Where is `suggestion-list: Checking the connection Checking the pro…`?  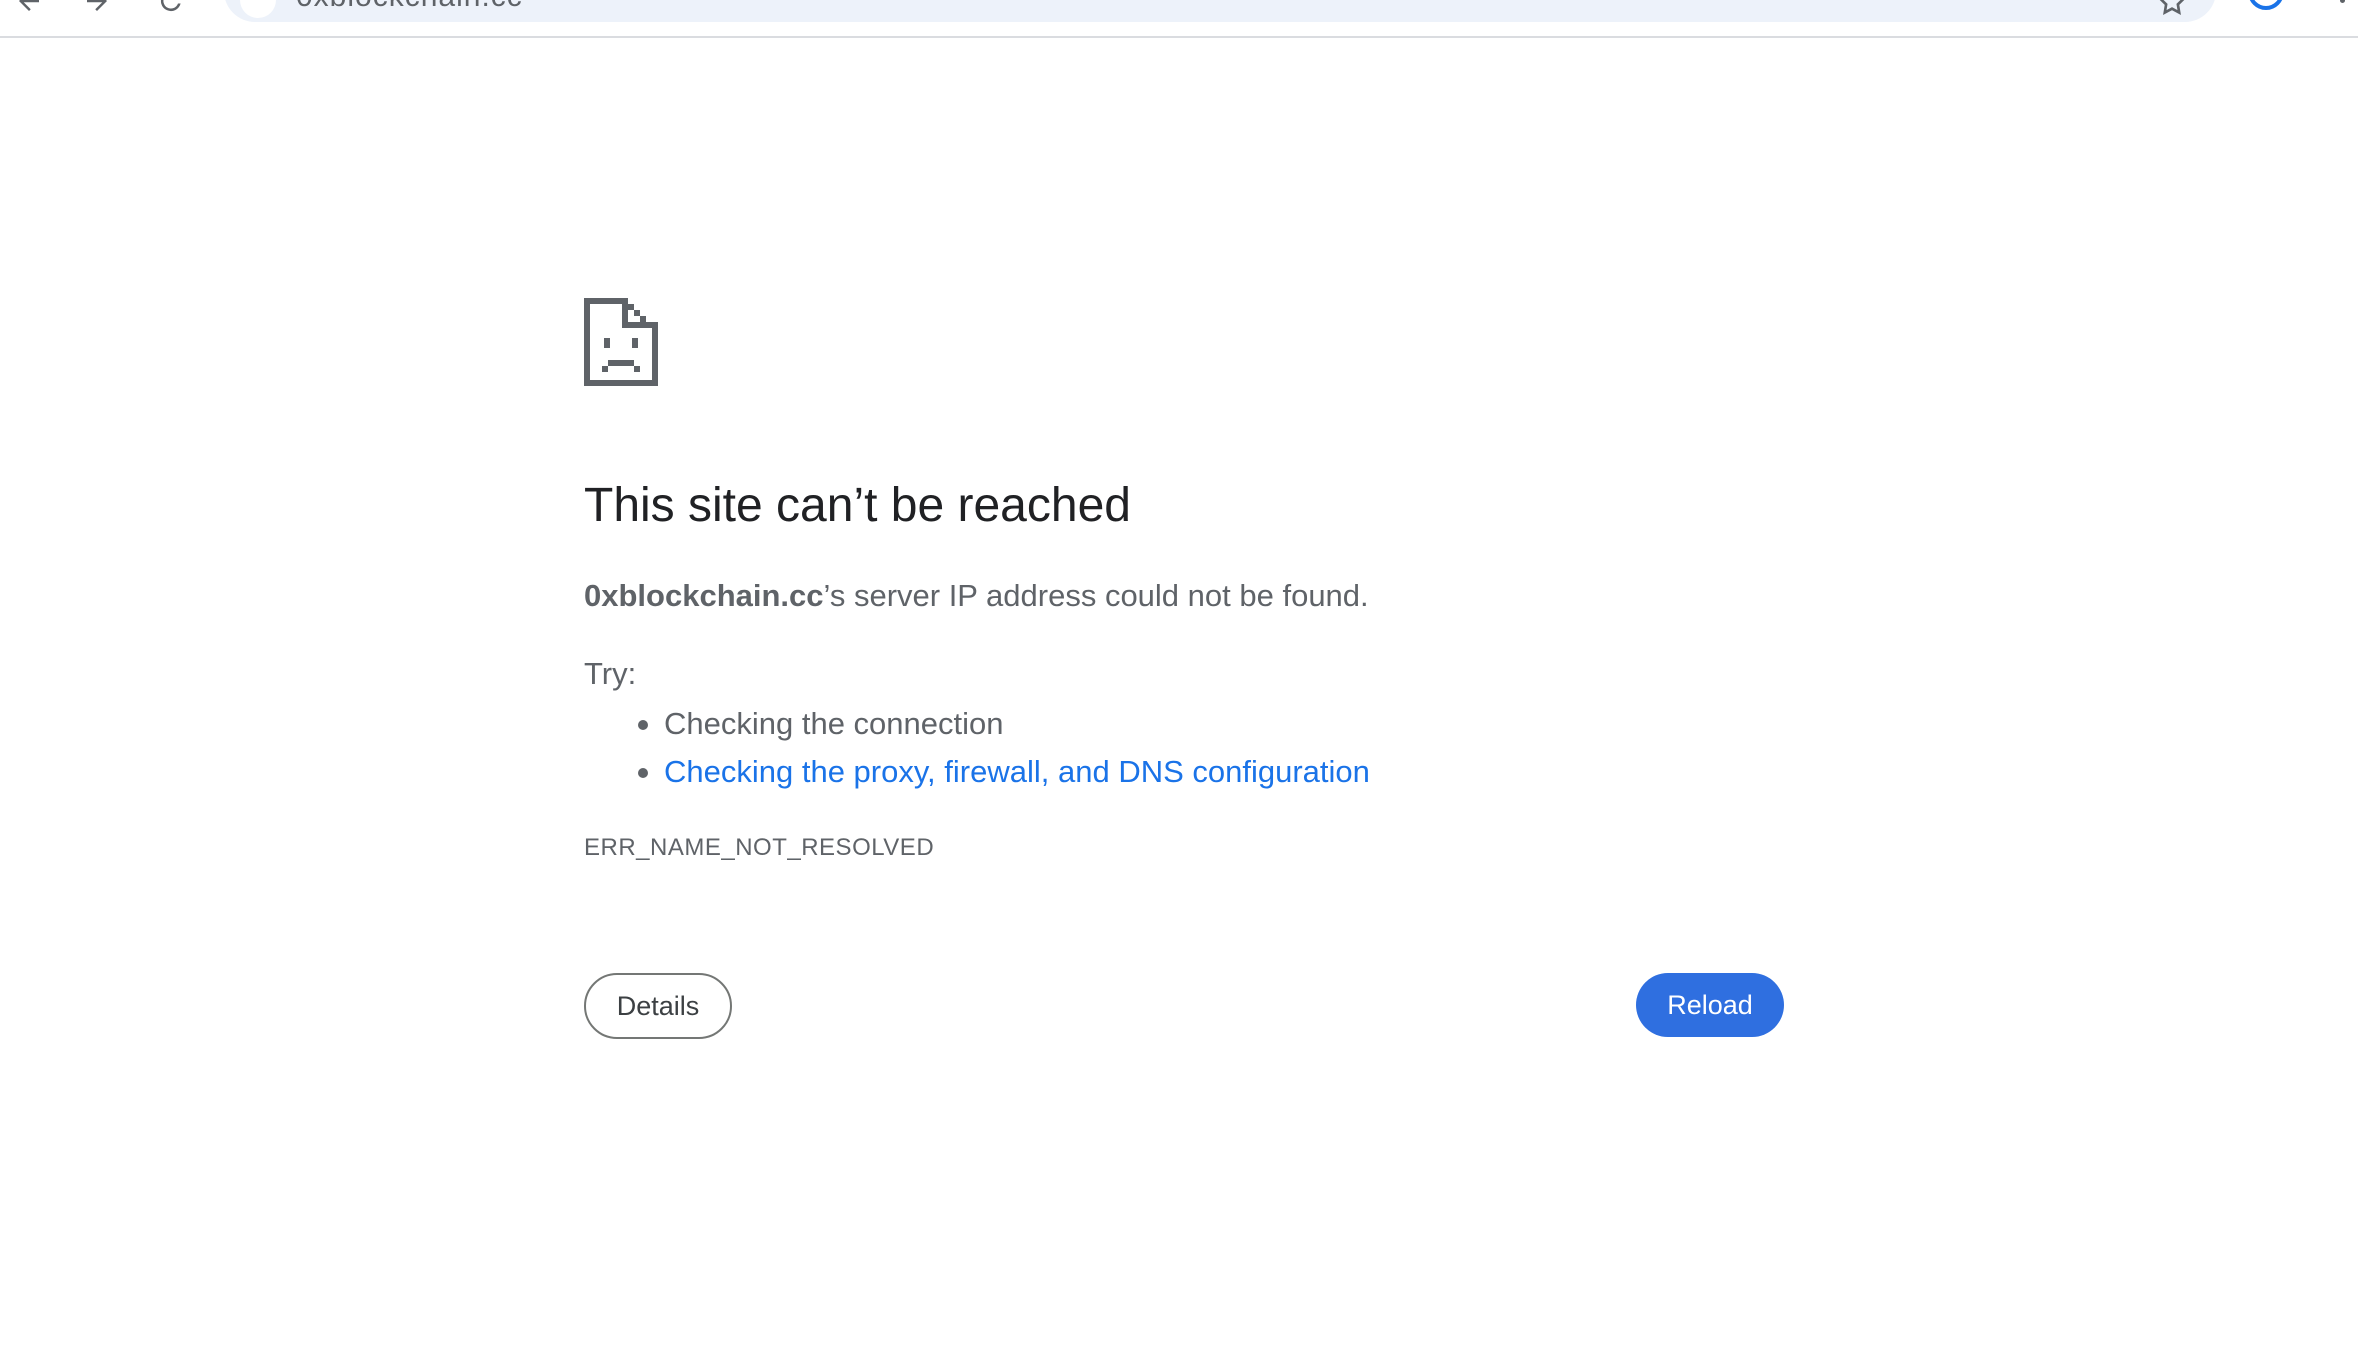
suggestion-list: Checking the connection Checking the pro… is located at coordinates (977, 748).